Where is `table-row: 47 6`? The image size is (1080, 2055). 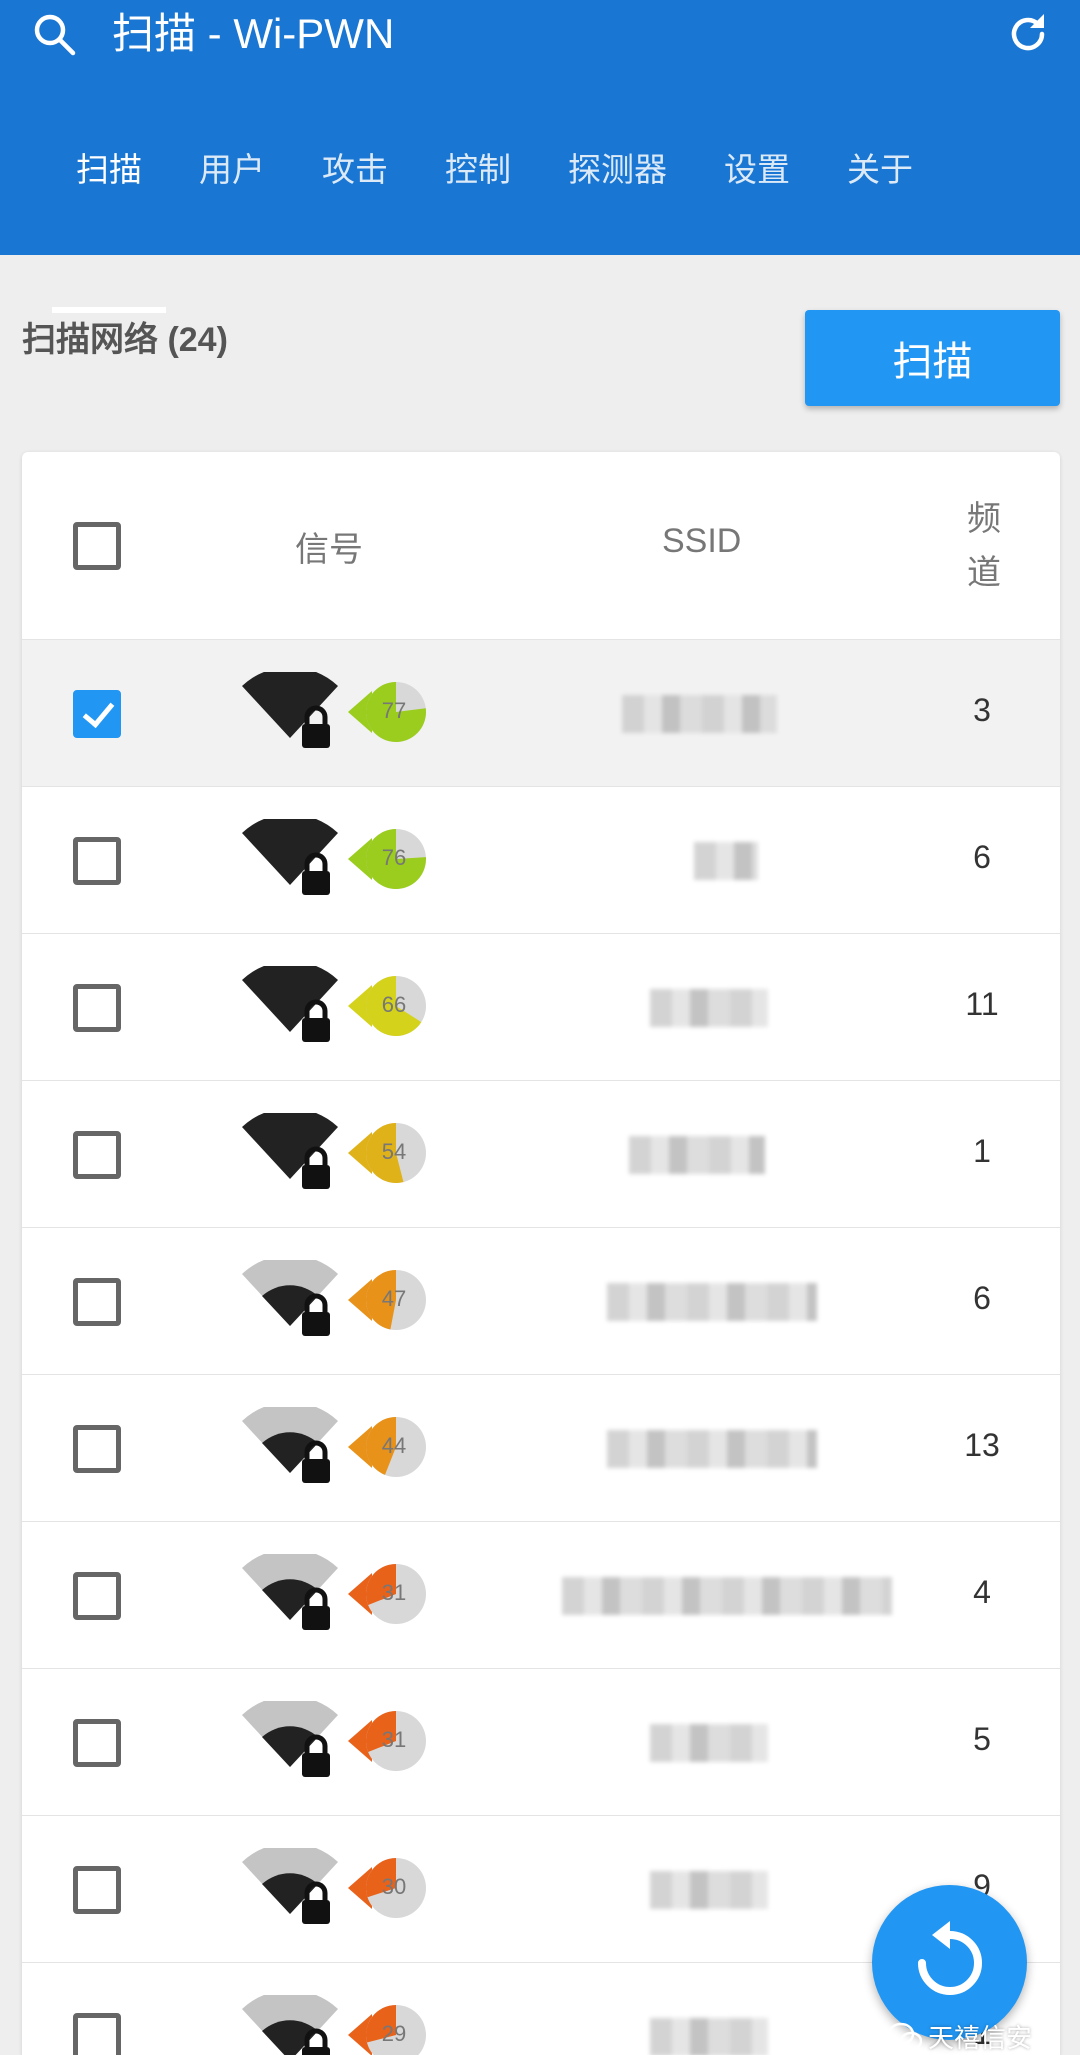
table-row: 47 6 is located at coordinates (541, 1301).